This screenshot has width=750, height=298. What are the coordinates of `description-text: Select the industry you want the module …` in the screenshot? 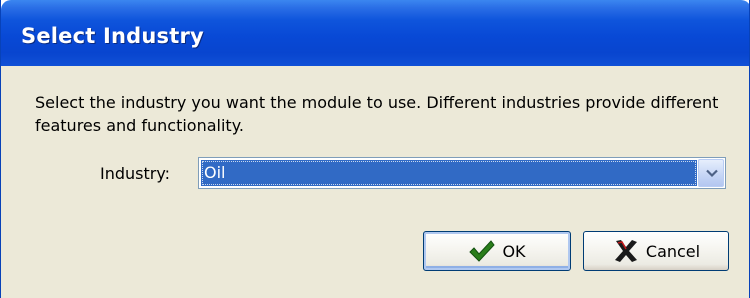 It's located at (377, 114).